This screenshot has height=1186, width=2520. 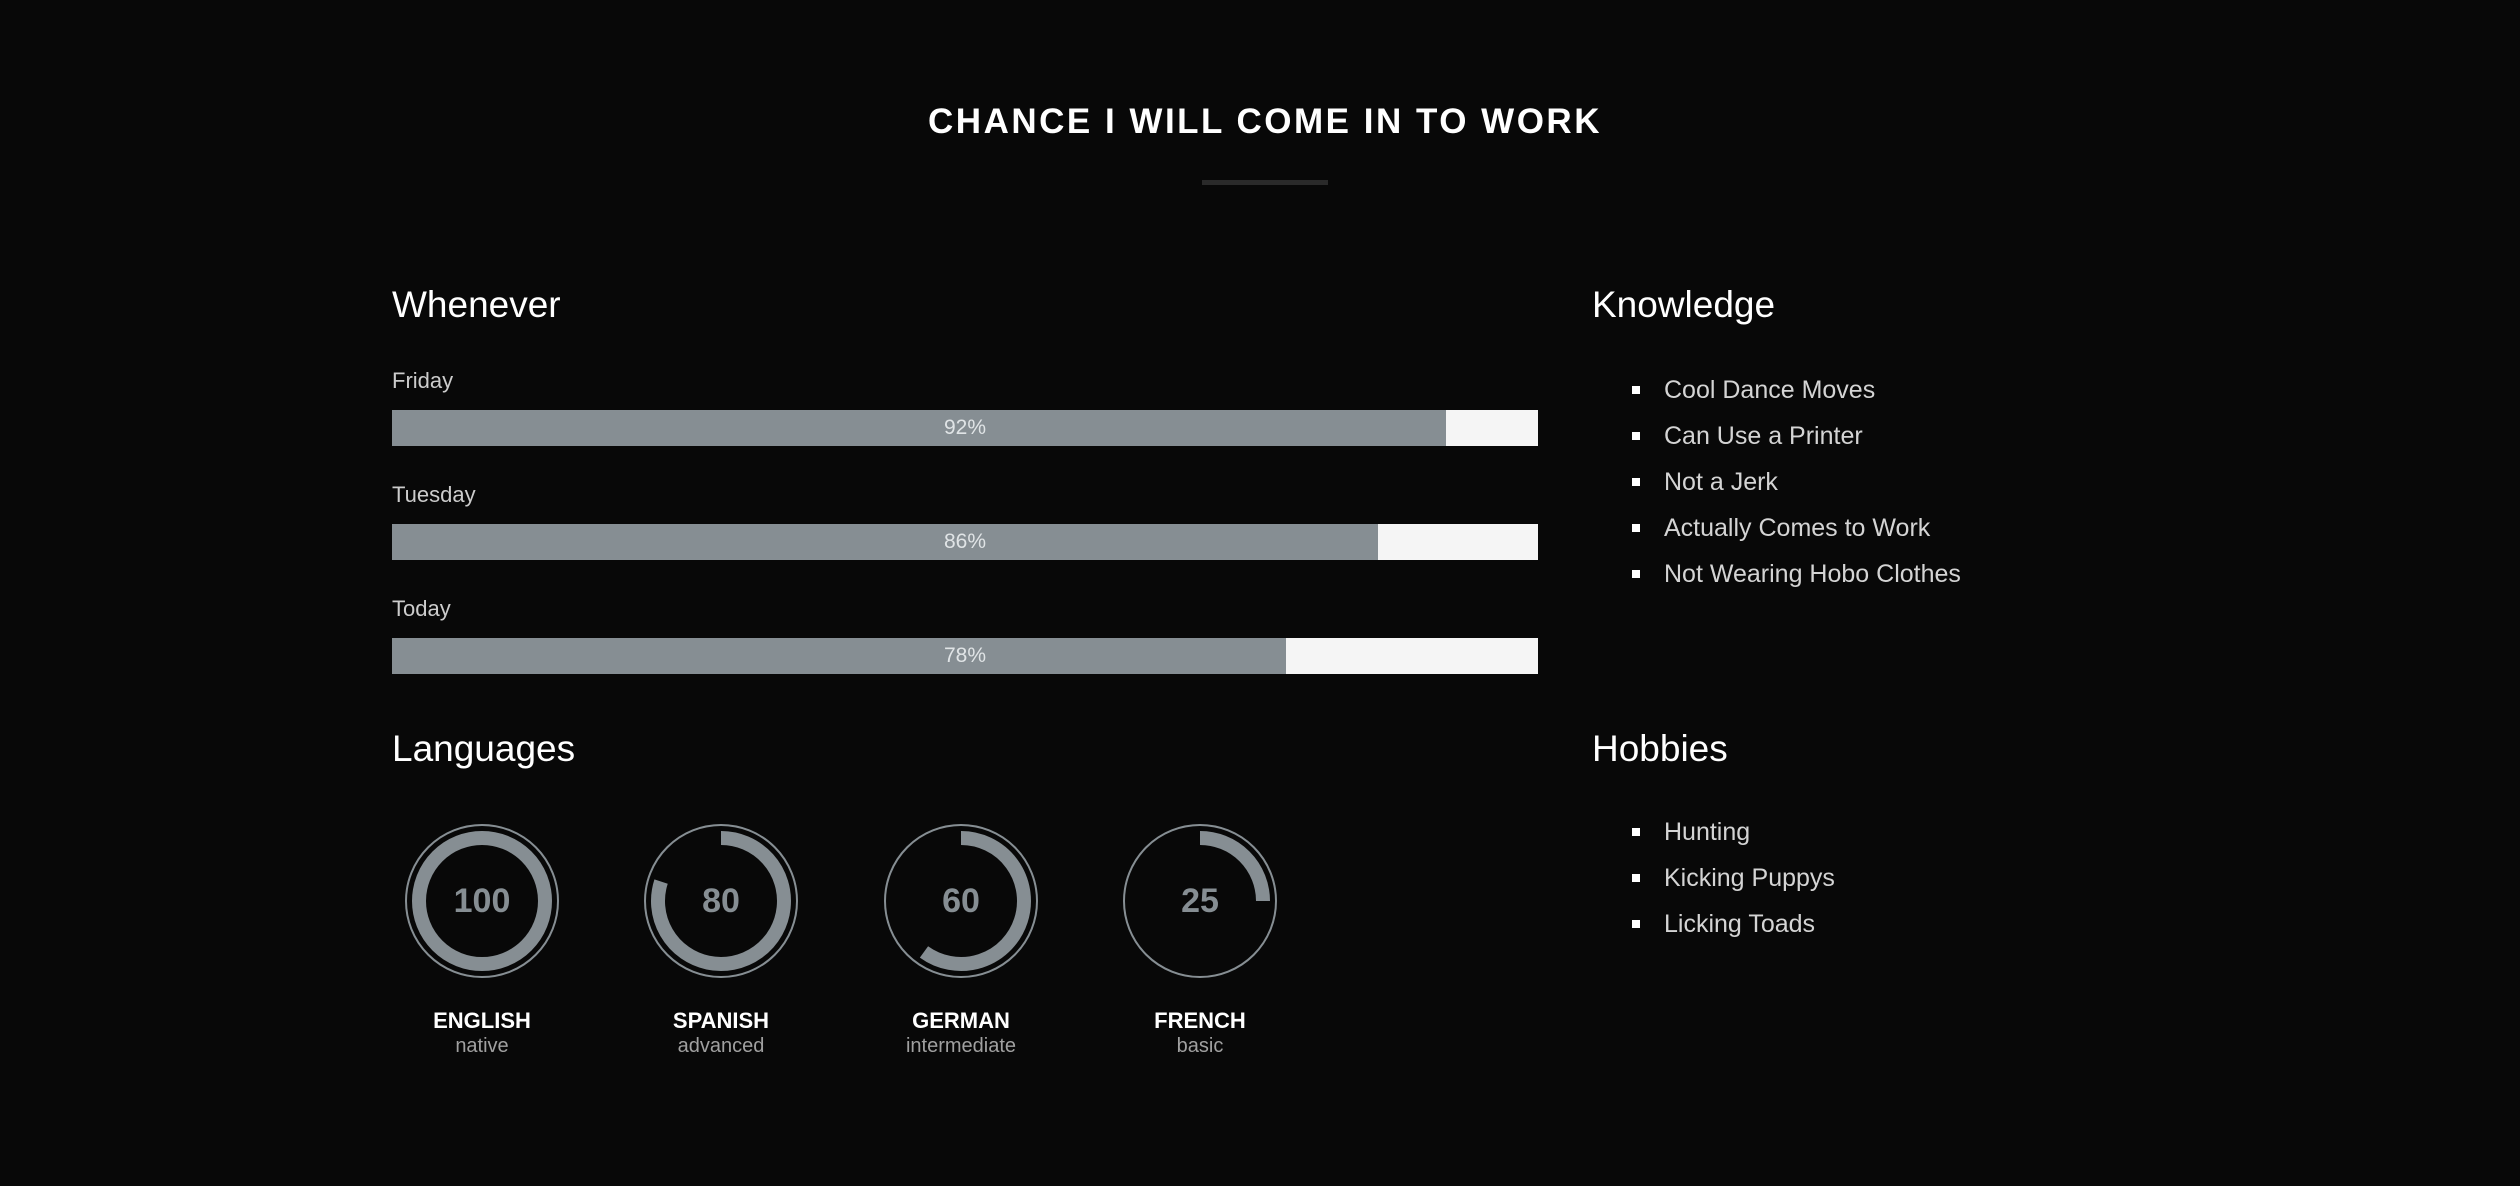 What do you see at coordinates (1812, 574) in the screenshot?
I see `knowledge-item-label: Not Wearing Hobo Clothes` at bounding box center [1812, 574].